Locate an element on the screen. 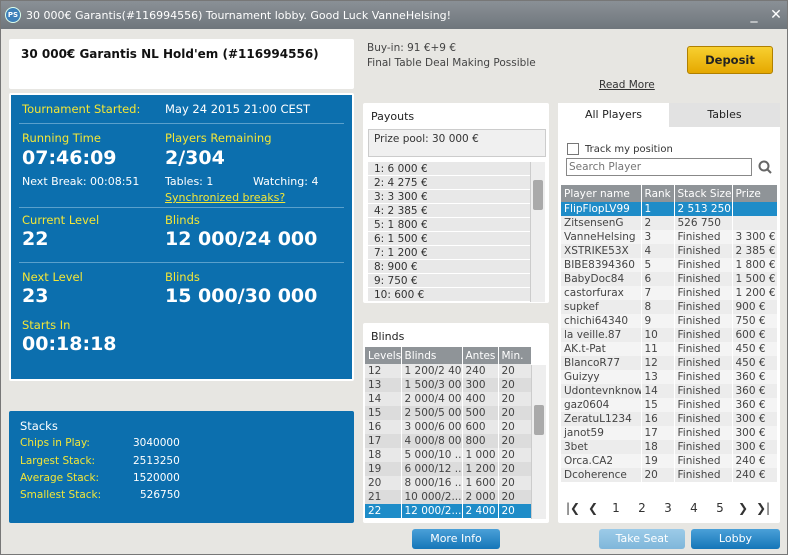 This screenshot has height=555, width=788. player-row: Guizyy 13 Finished 360 € is located at coordinates (669, 377).